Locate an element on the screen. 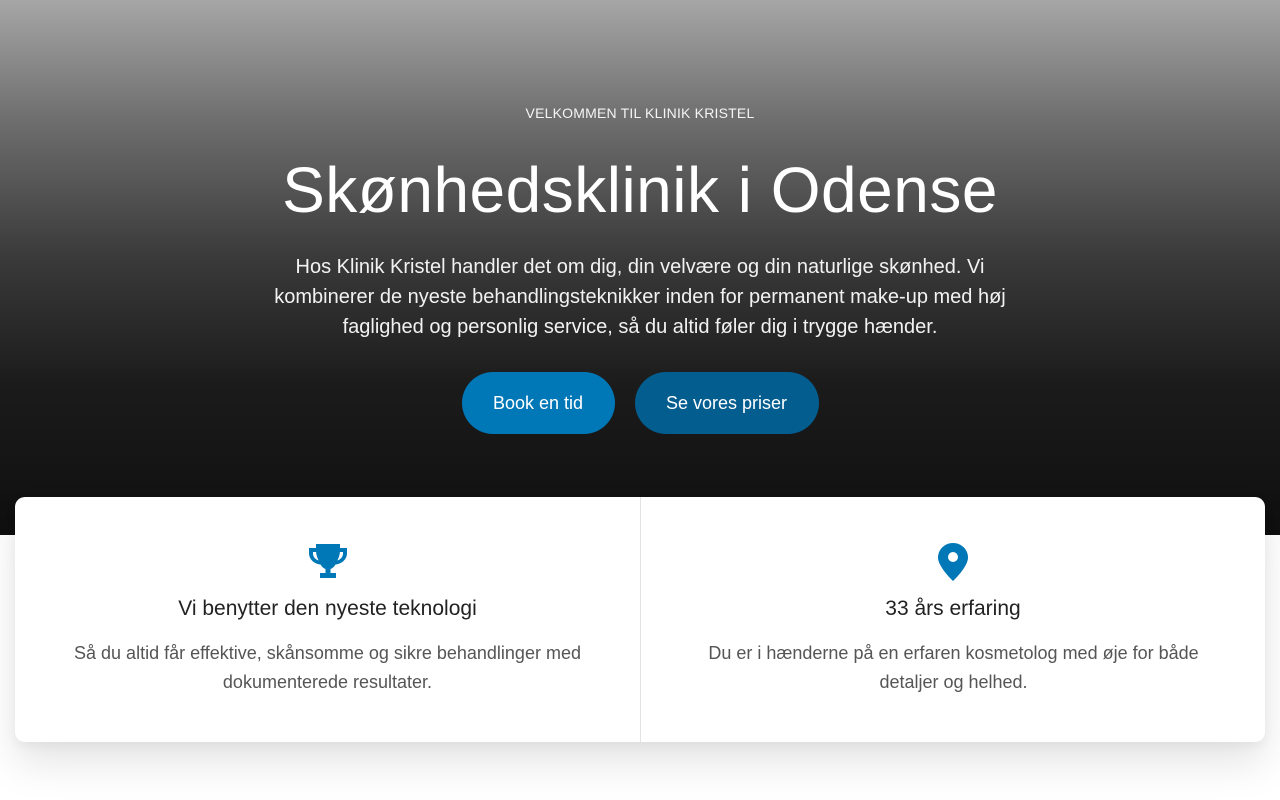 This screenshot has width=1280, height=800. book-appointment-button: Book en tid is located at coordinates (538, 403).